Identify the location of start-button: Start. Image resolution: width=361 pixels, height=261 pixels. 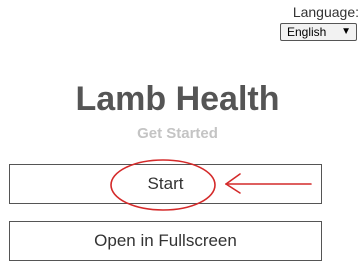
(165, 184).